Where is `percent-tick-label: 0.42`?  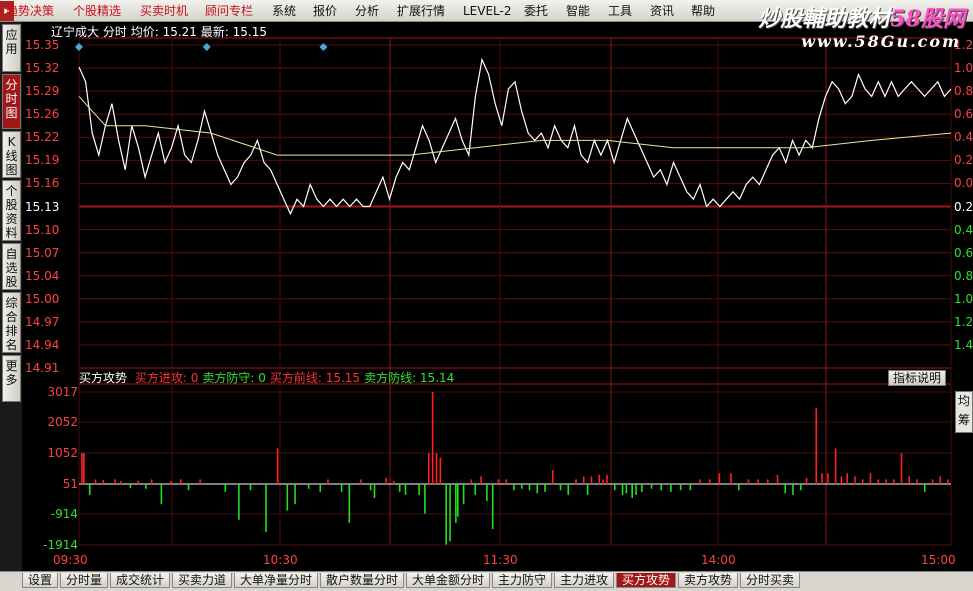 percent-tick-label: 0.42 is located at coordinates (963, 137).